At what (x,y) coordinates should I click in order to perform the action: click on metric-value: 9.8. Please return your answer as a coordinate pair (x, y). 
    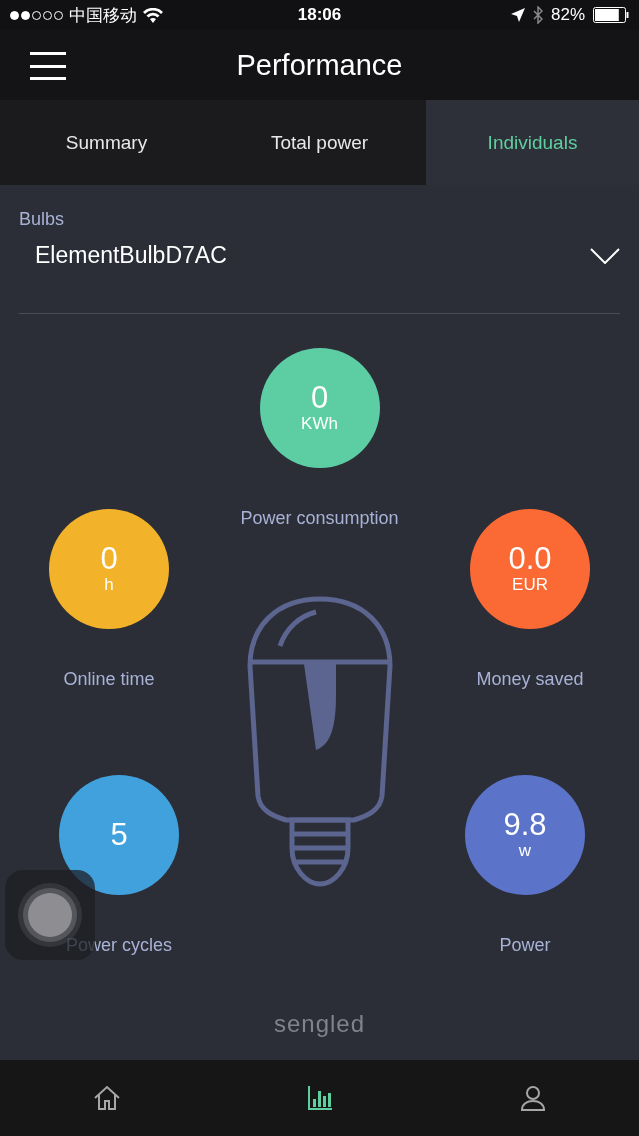
    Looking at the image, I should click on (525, 825).